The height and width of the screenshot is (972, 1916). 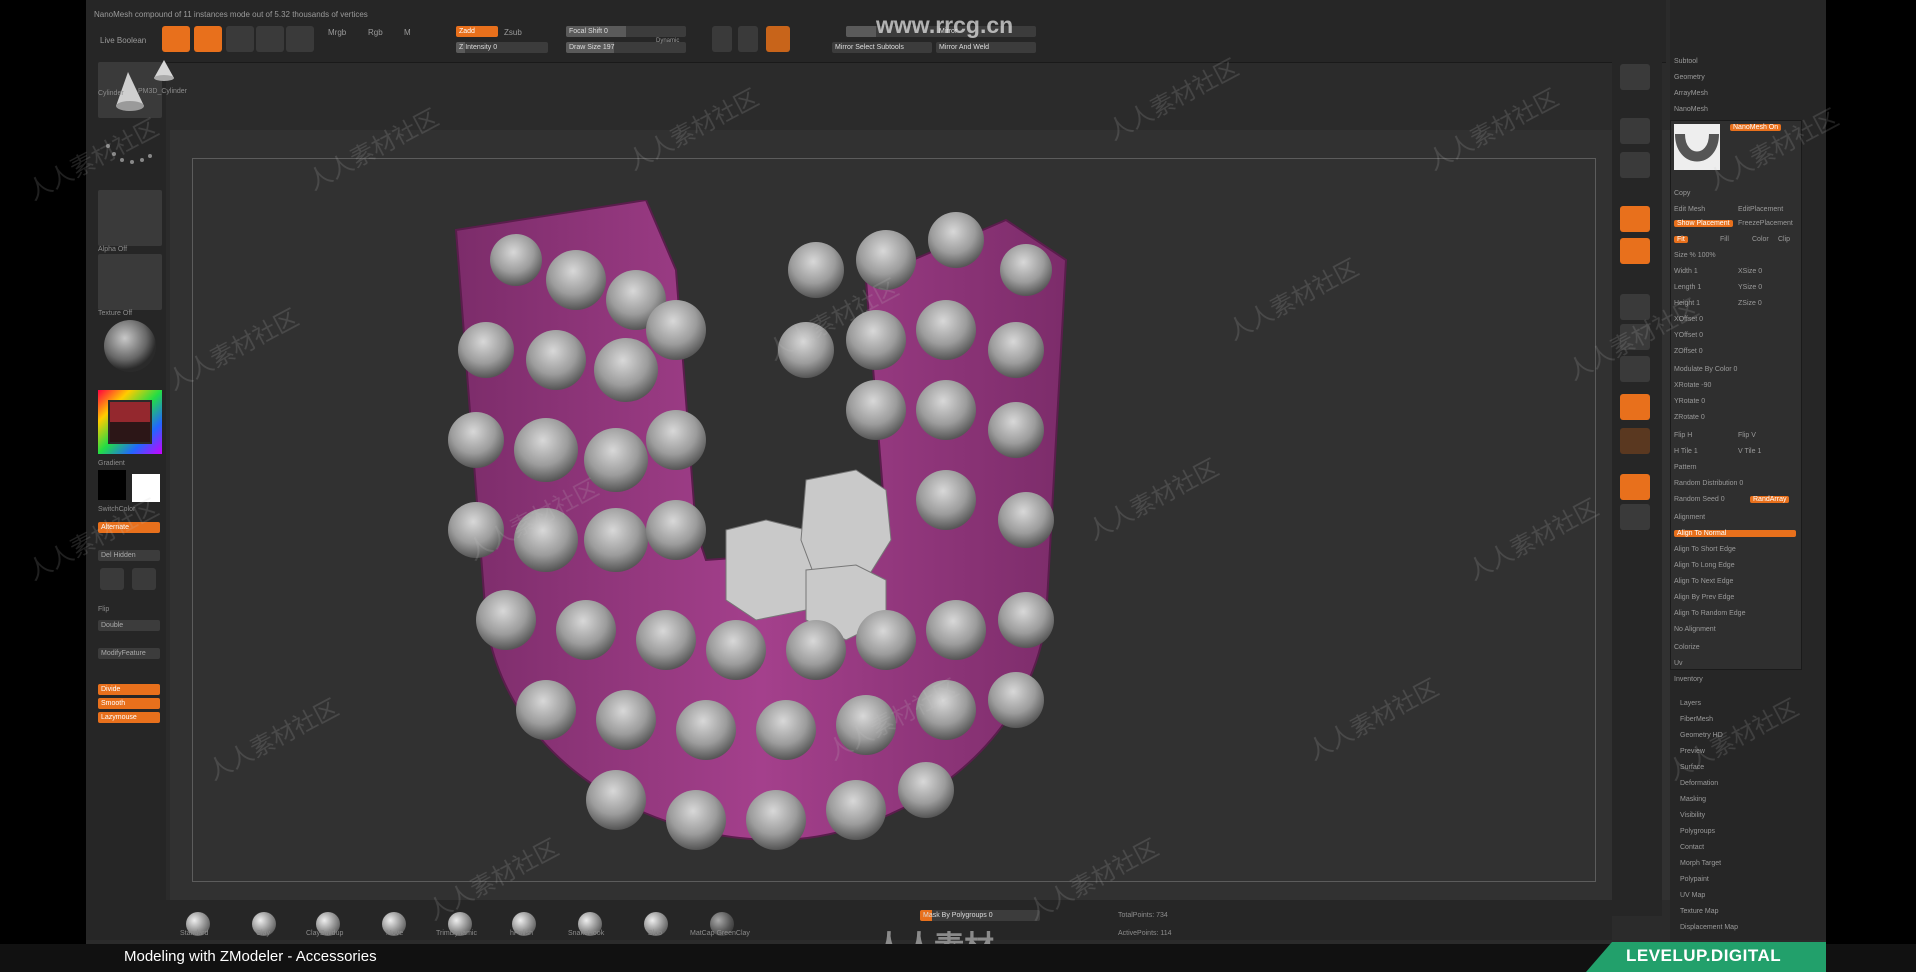 I want to click on menu-preview: Preview, so click(x=1692, y=751).